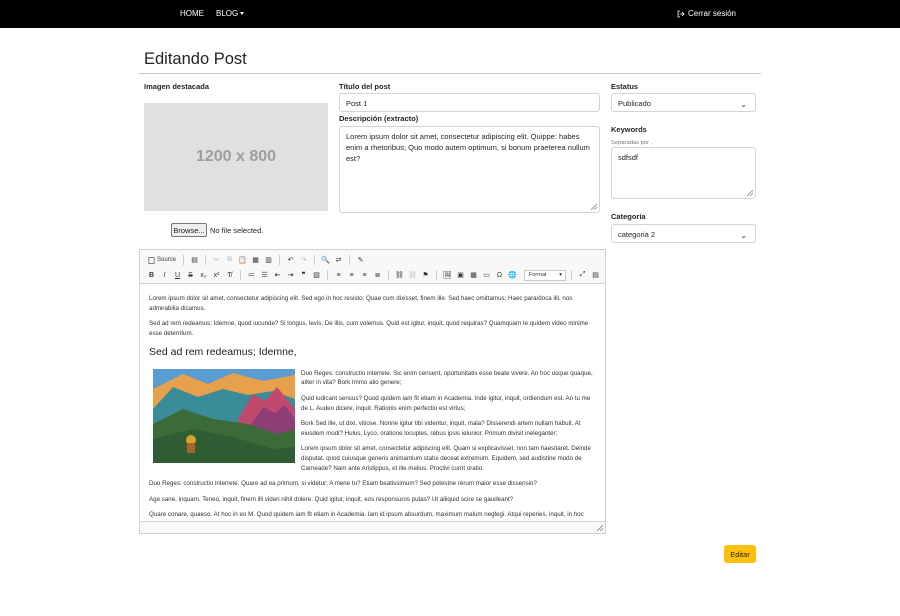  What do you see at coordinates (264, 275) in the screenshot?
I see `bulleted-list-icon: ☰` at bounding box center [264, 275].